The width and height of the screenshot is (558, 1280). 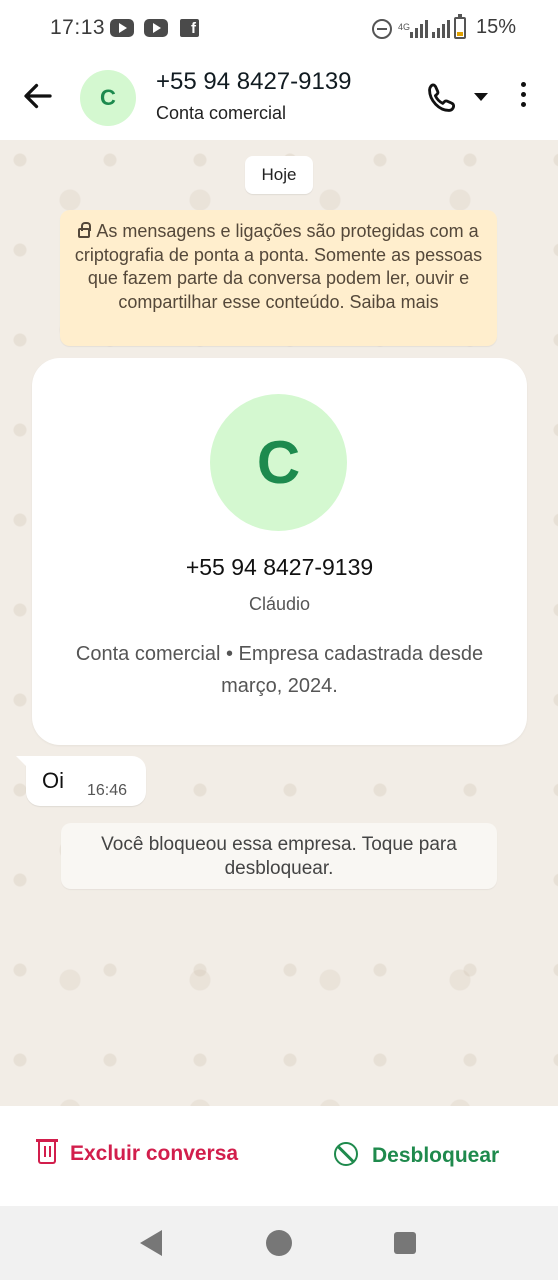 I want to click on battery-percent: 15%, so click(x=495, y=27).